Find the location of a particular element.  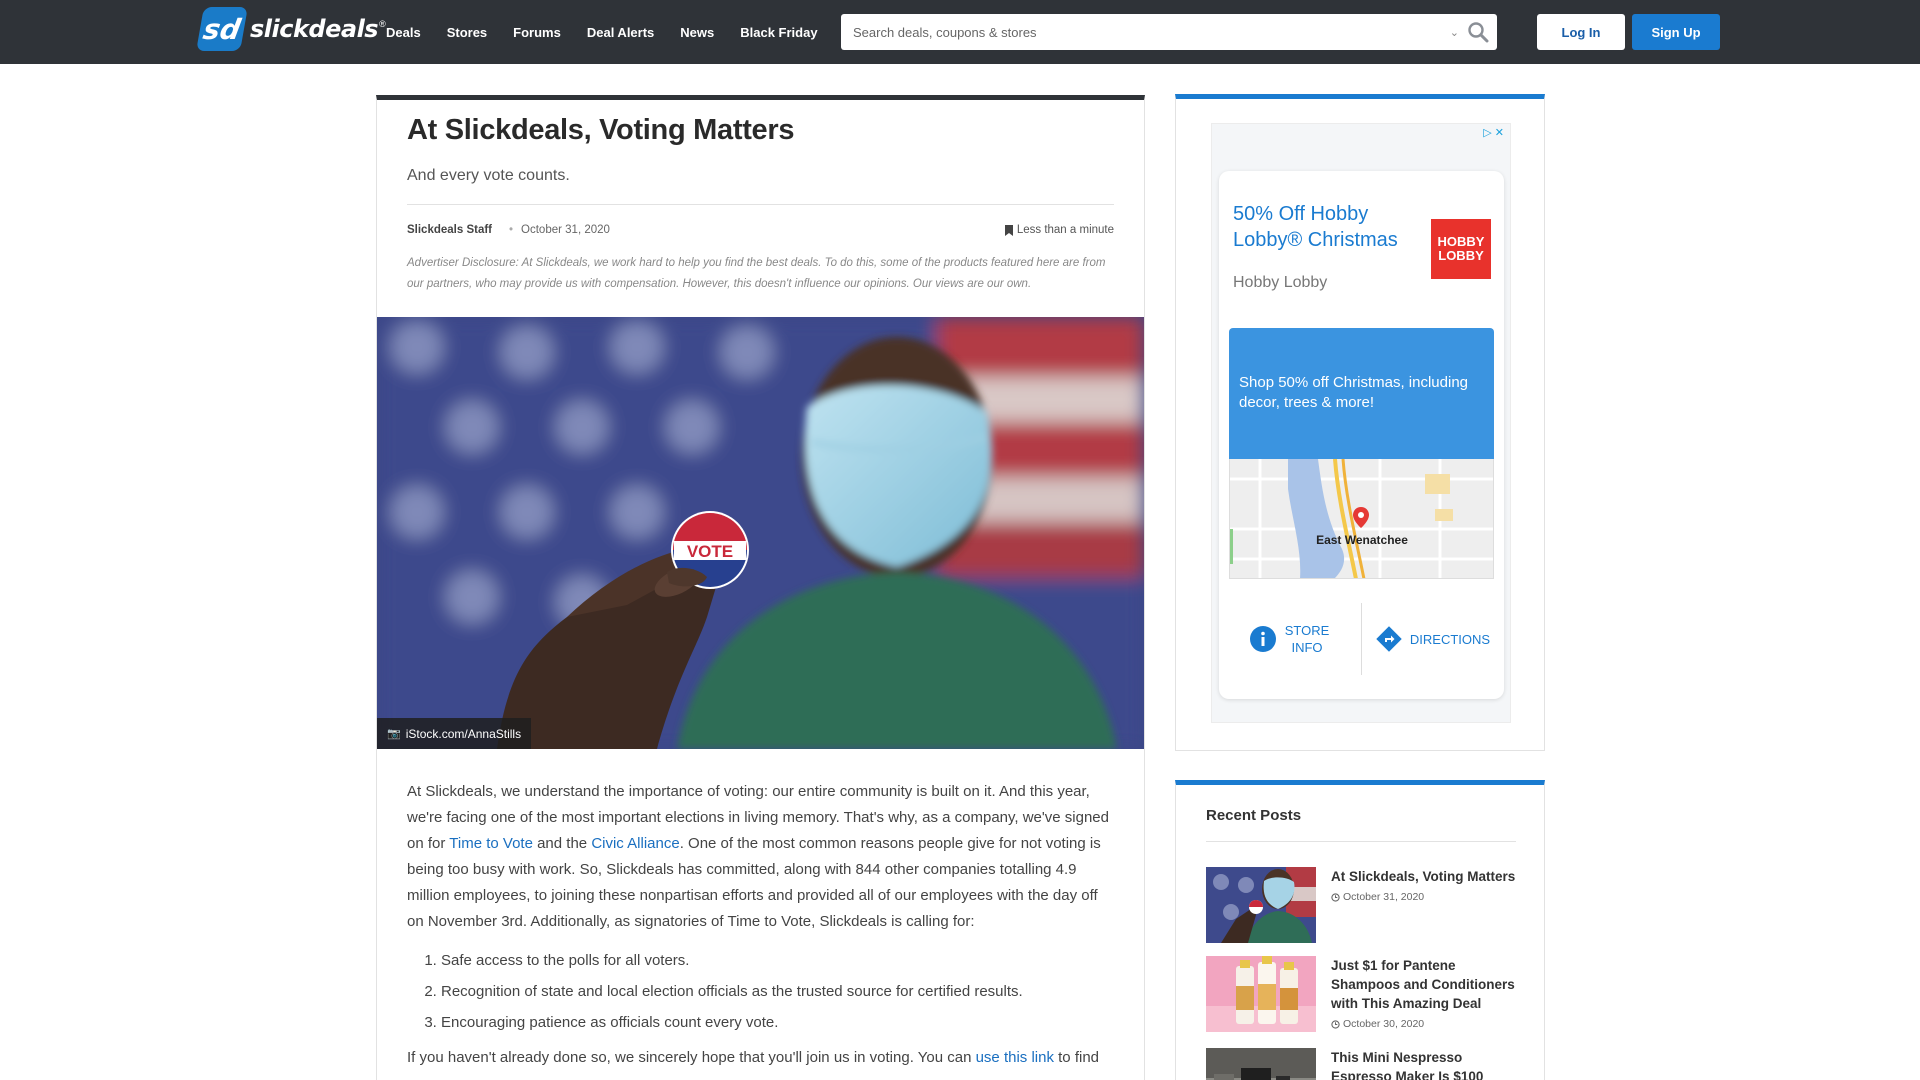

publish-date: October 31, 2020 is located at coordinates (565, 230).